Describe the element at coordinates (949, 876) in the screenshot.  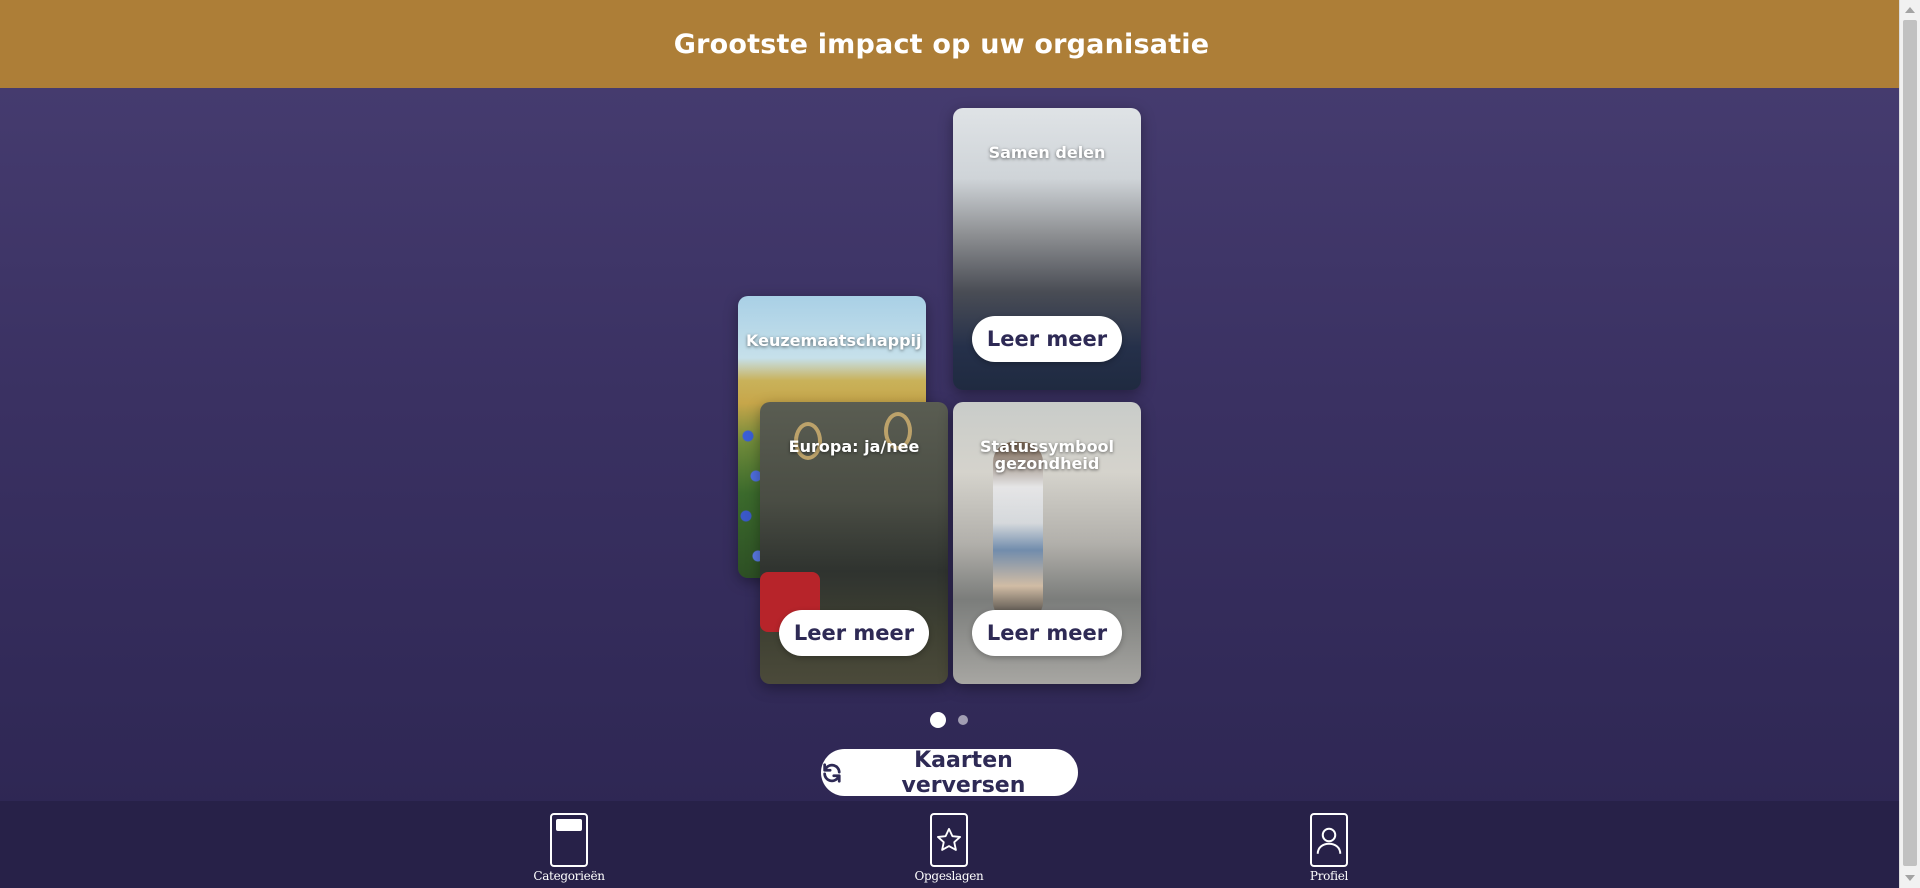
I see `nav-label: Opgeslagen` at that location.